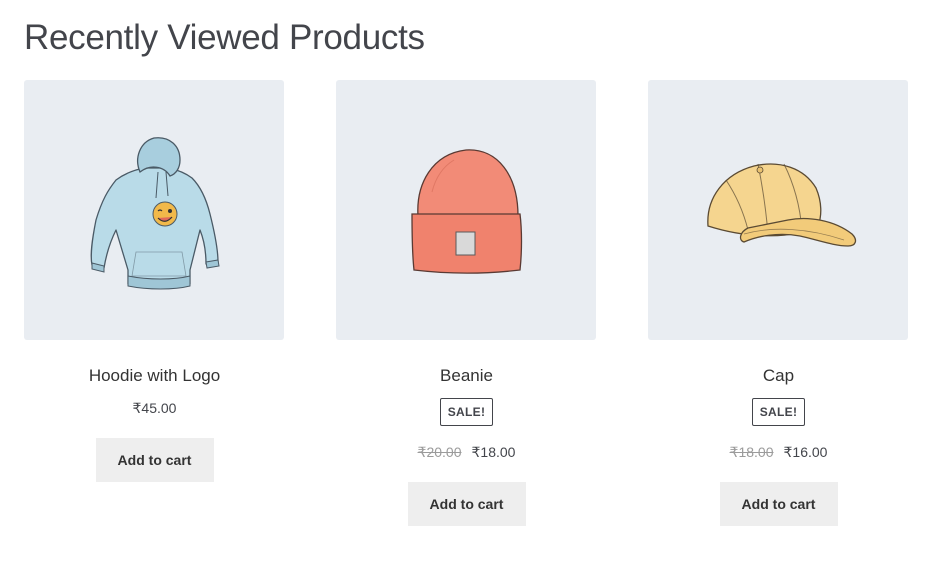  I want to click on sale-price: ₹18.00, so click(493, 452).